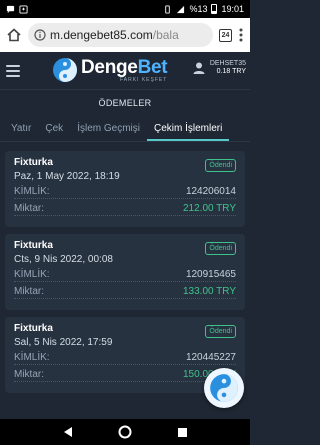  What do you see at coordinates (209, 291) in the screenshot?
I see `transaction-amount: 133.00 TRY` at bounding box center [209, 291].